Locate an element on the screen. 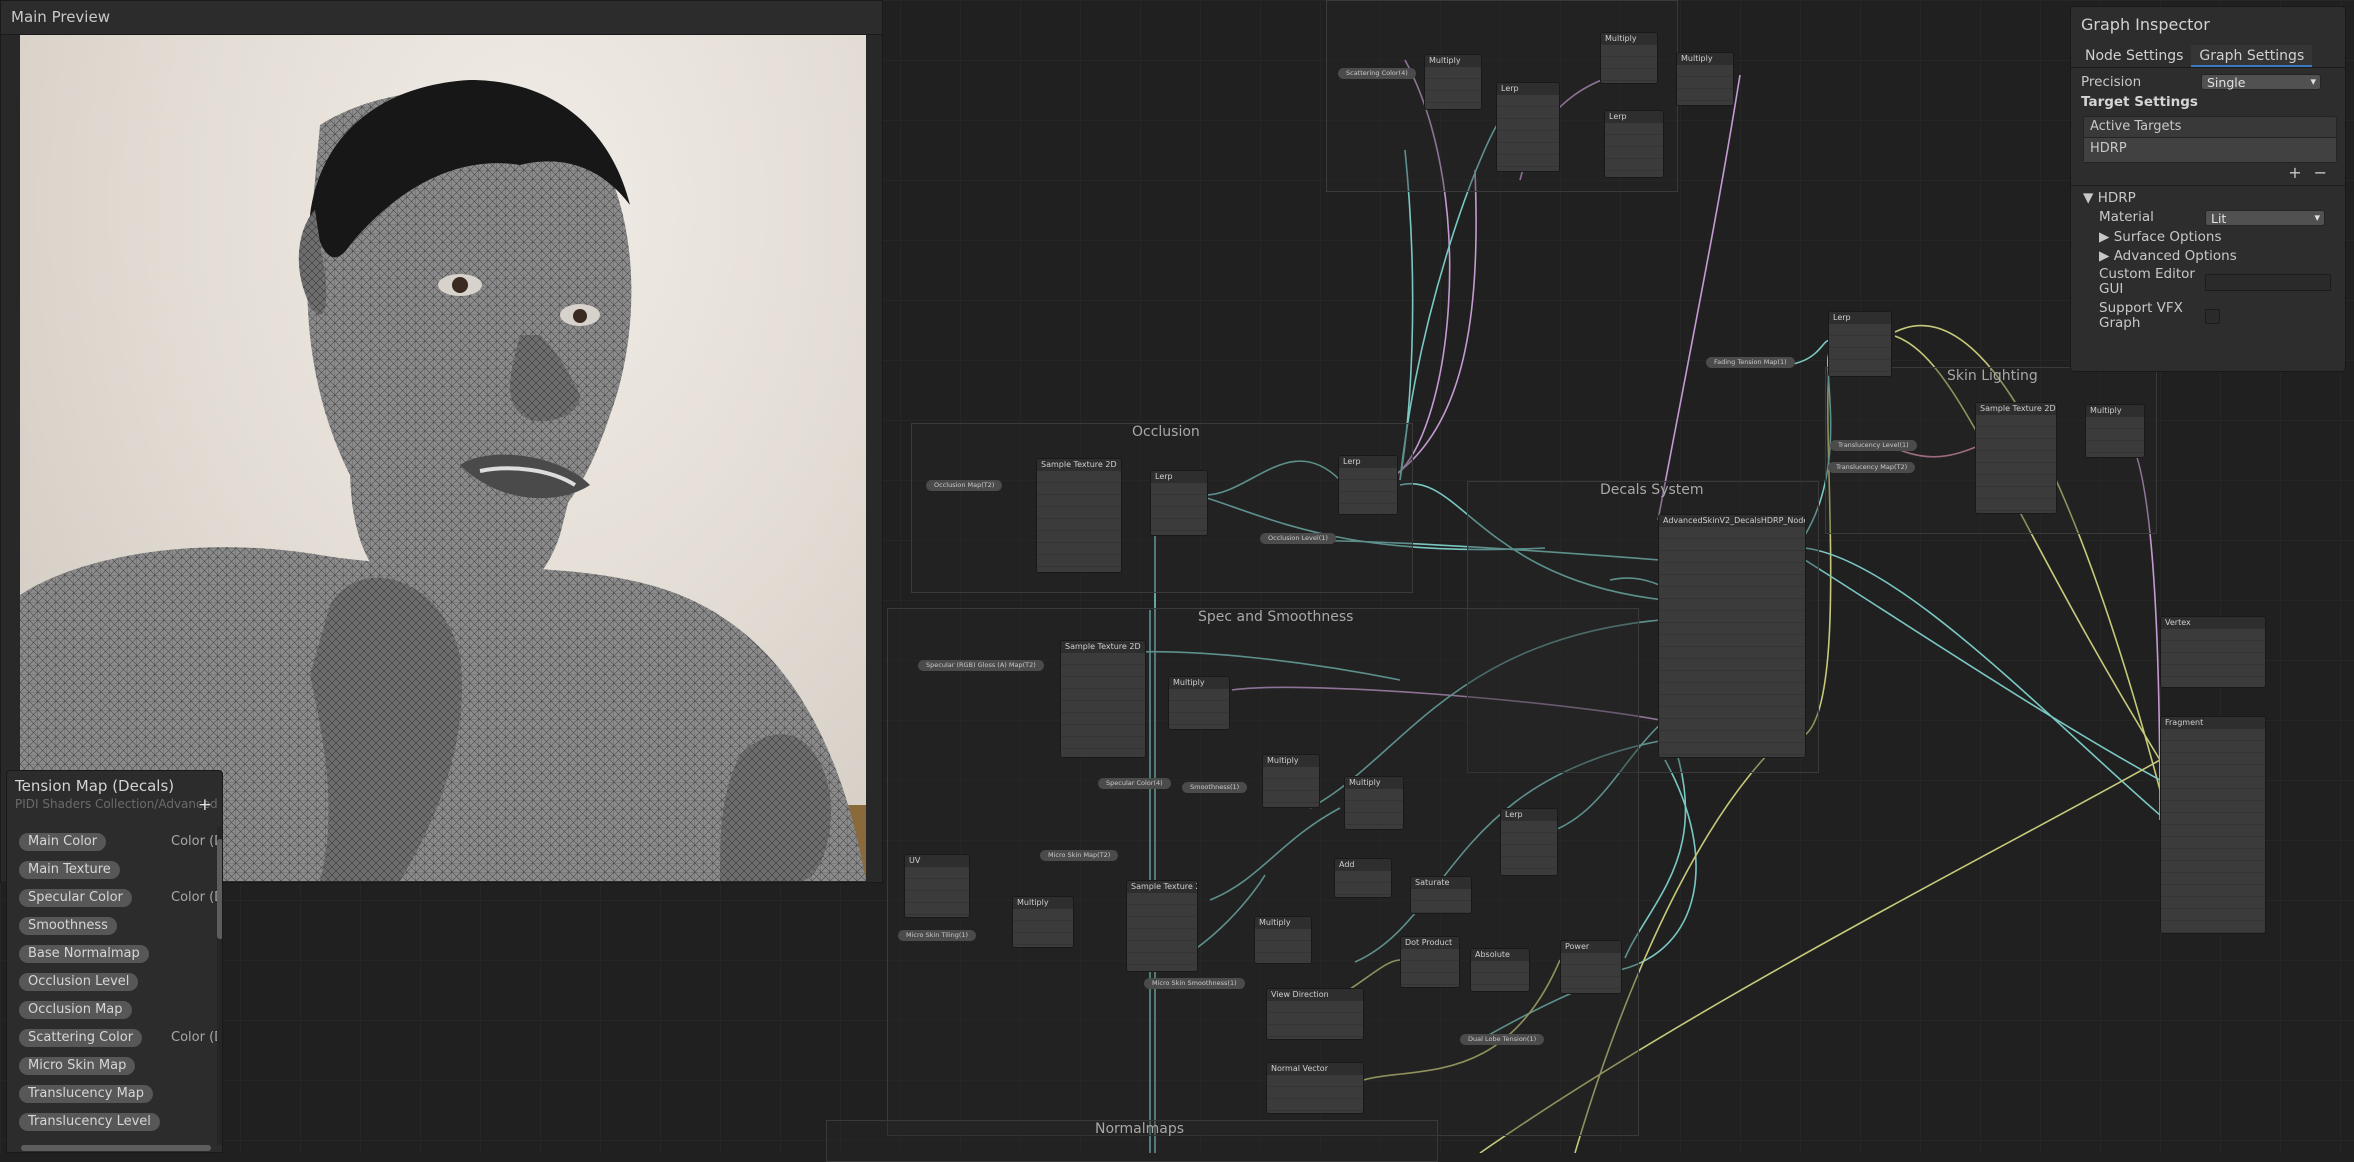  active-targets-list: Active Targets HDRP is located at coordinates (2210, 139).